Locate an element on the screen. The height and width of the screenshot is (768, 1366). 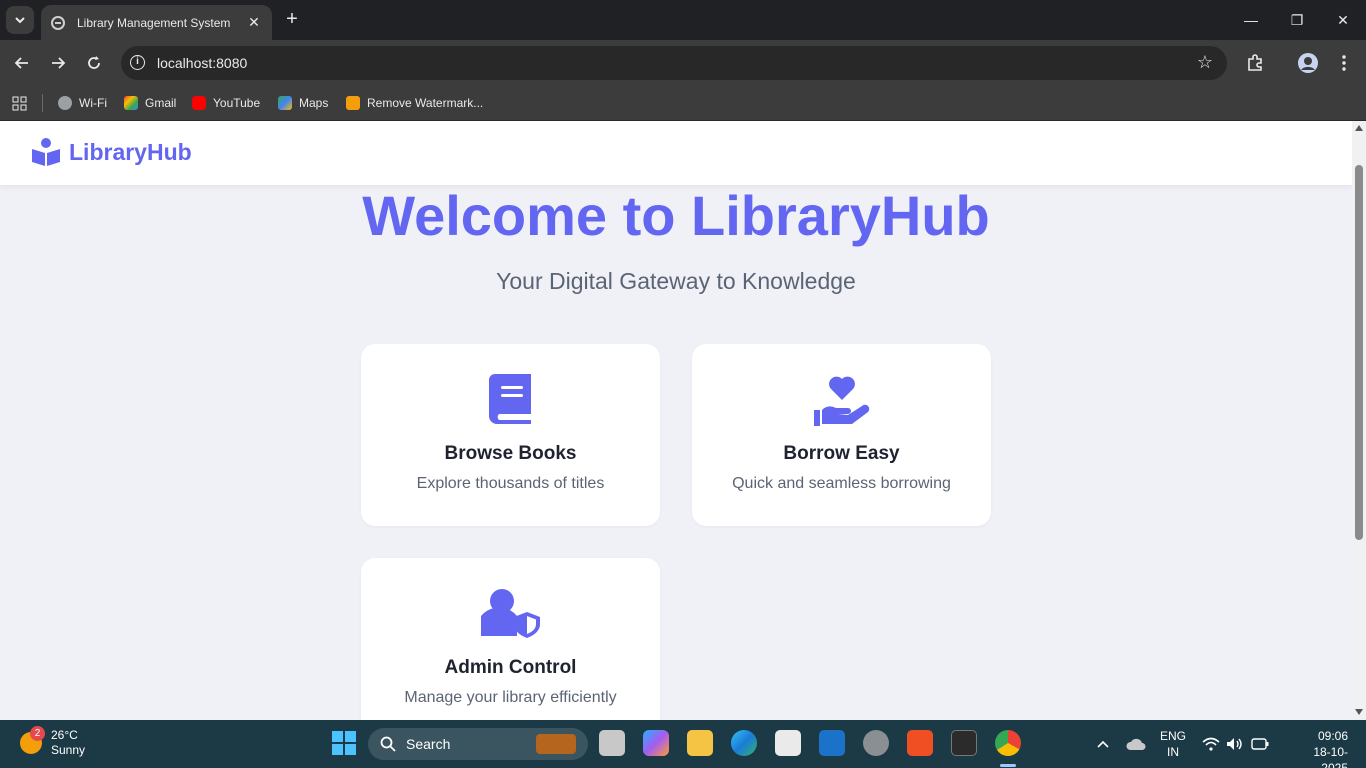
search-highlight-icon is located at coordinates (556, 744).